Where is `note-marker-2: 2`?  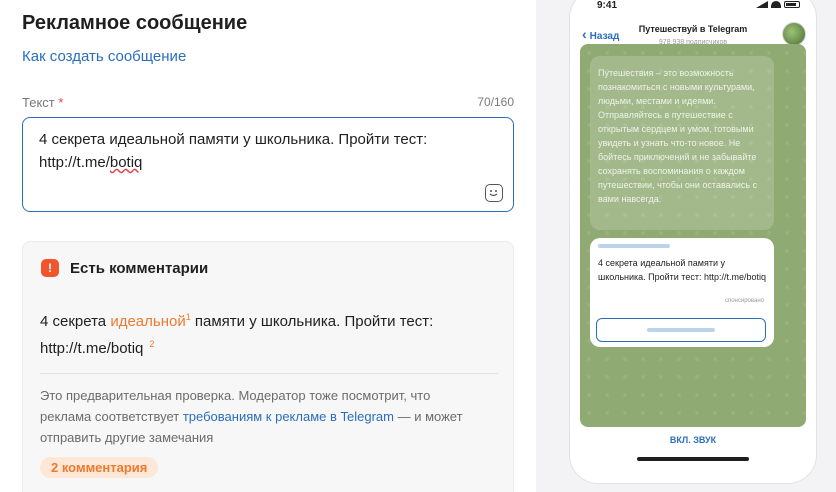 note-marker-2: 2 is located at coordinates (152, 344).